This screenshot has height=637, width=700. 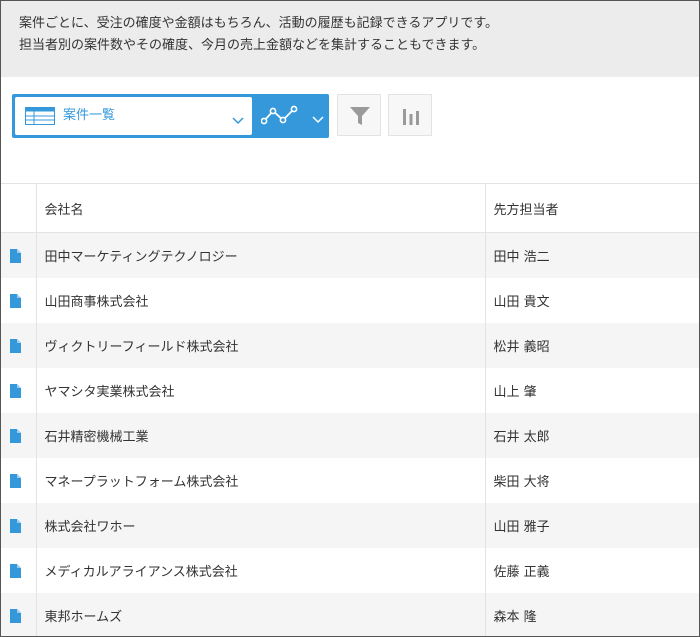 I want to click on filter-icon, so click(x=360, y=116).